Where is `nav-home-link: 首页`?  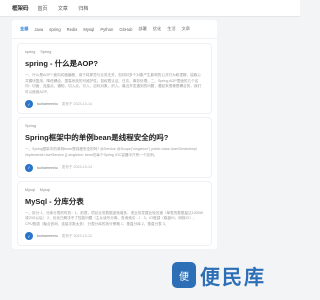 nav-home-link: 首页 is located at coordinates (43, 9).